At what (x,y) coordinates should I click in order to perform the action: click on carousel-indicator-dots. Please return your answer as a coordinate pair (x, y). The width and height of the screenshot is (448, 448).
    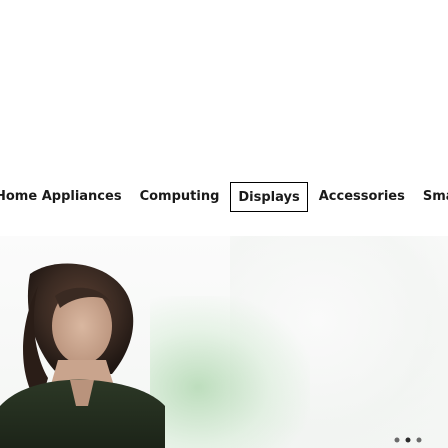
    Looking at the image, I should click on (408, 440).